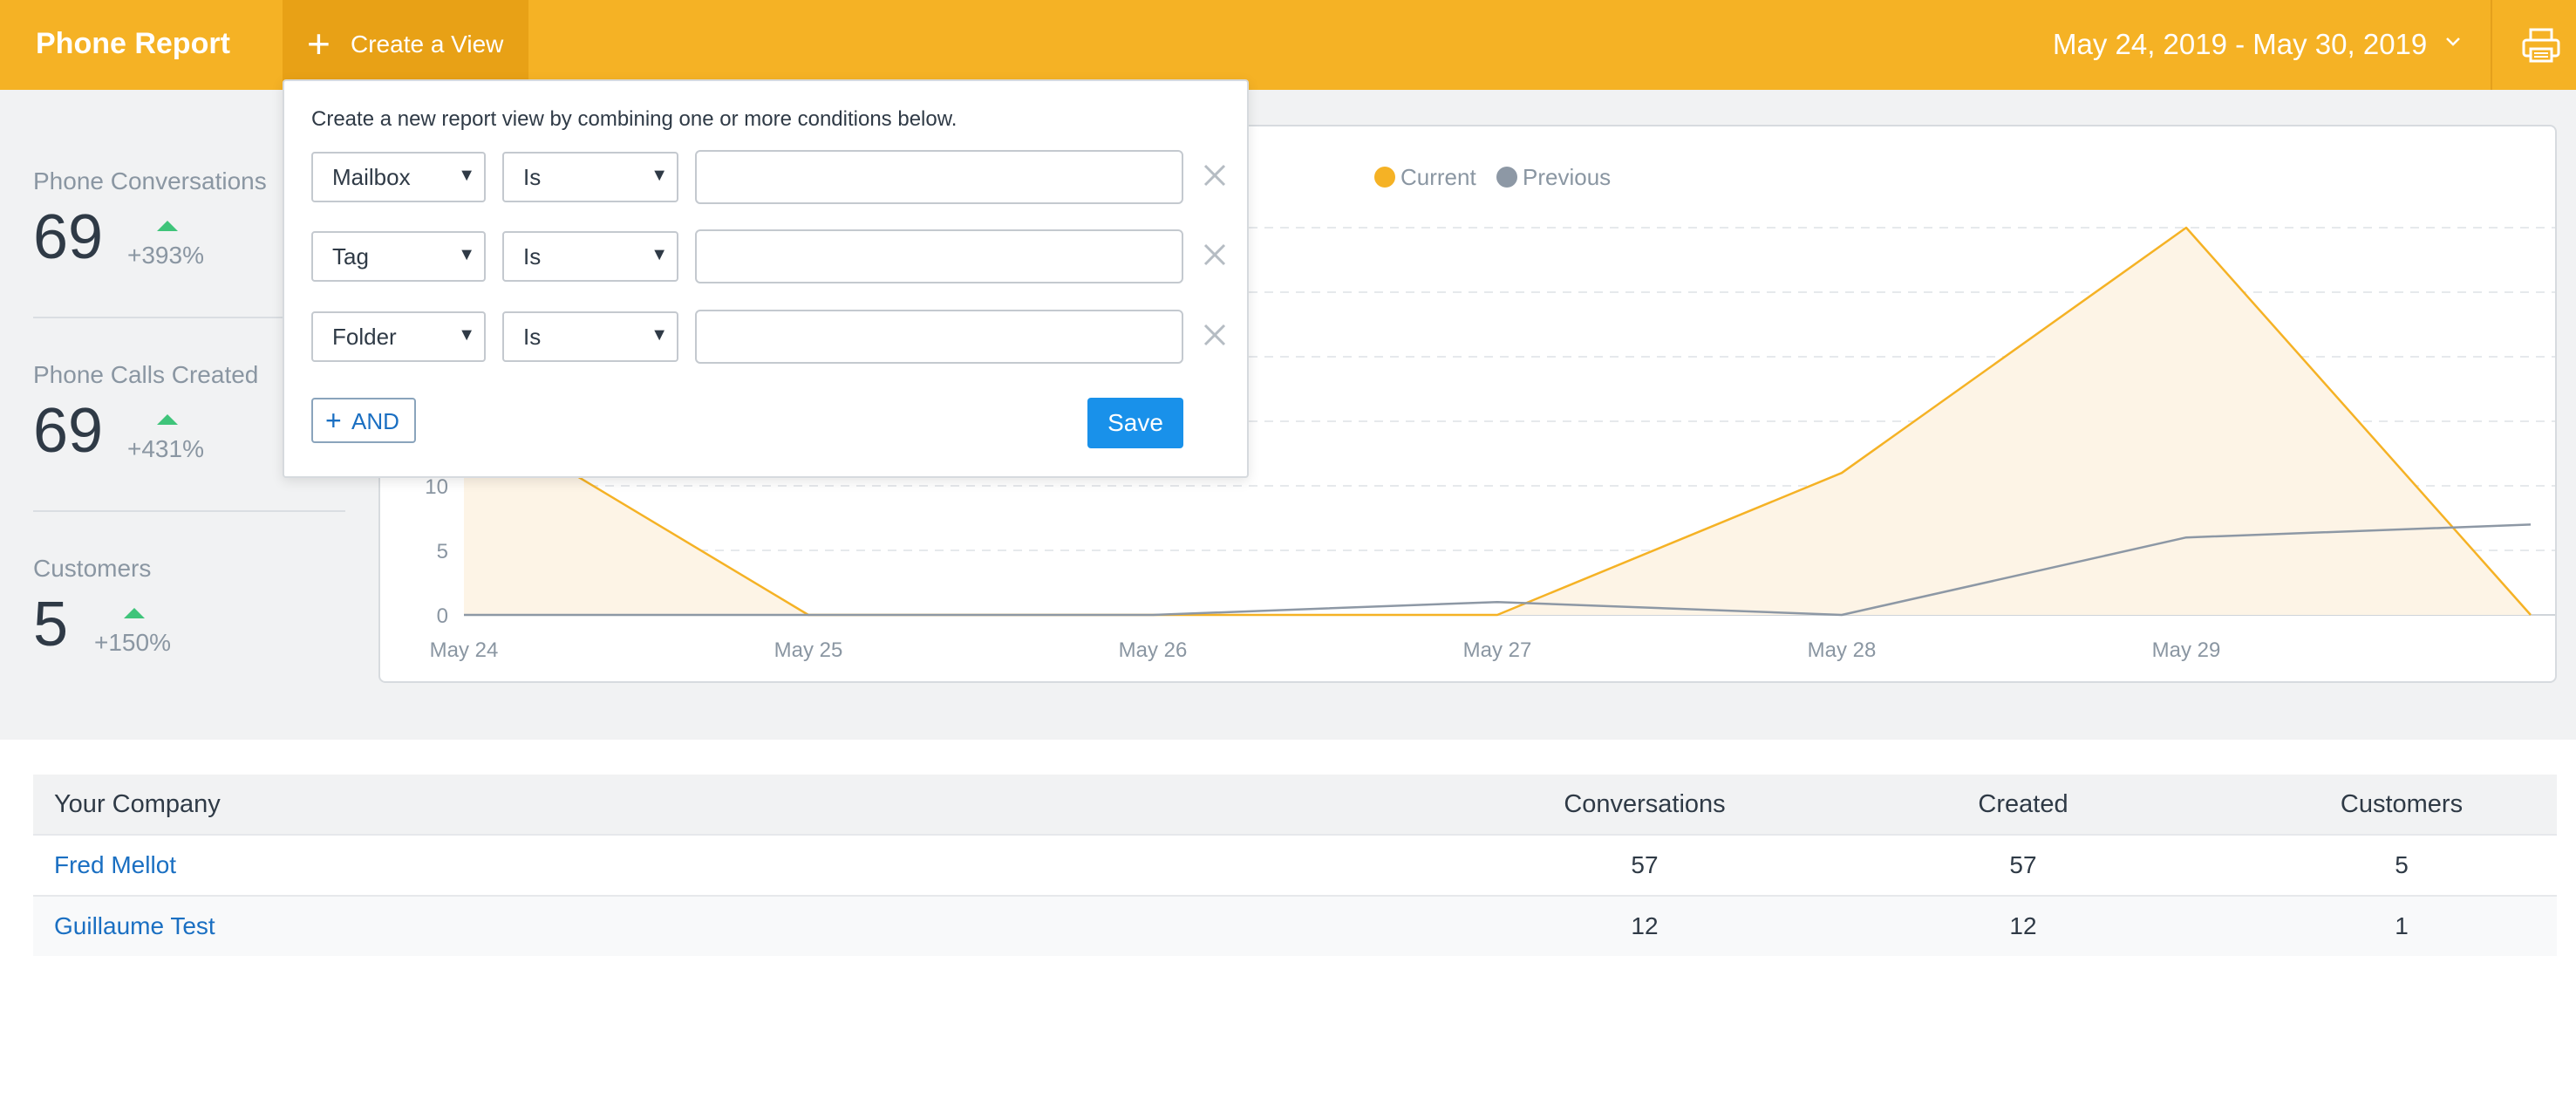 This screenshot has width=2576, height=1099. I want to click on x-tick-label: May 25, so click(809, 650).